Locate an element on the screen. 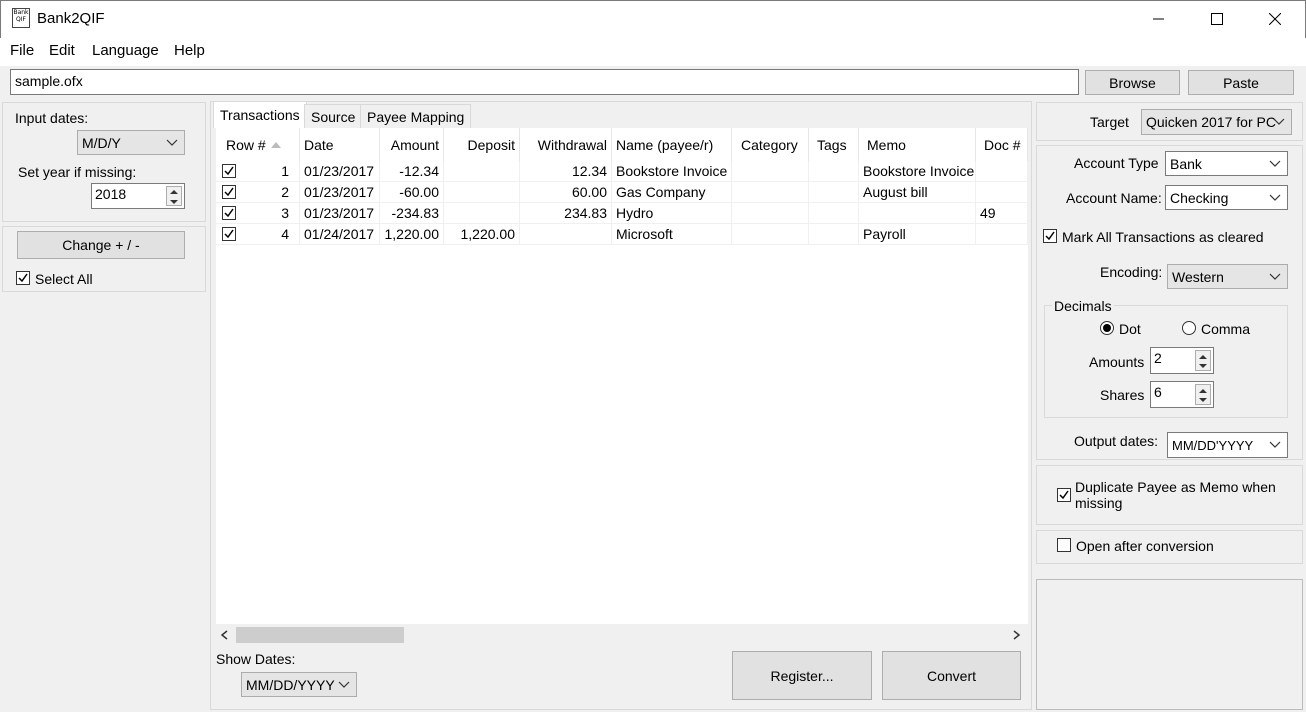 This screenshot has width=1306, height=712. scroll-left-icon is located at coordinates (224, 635).